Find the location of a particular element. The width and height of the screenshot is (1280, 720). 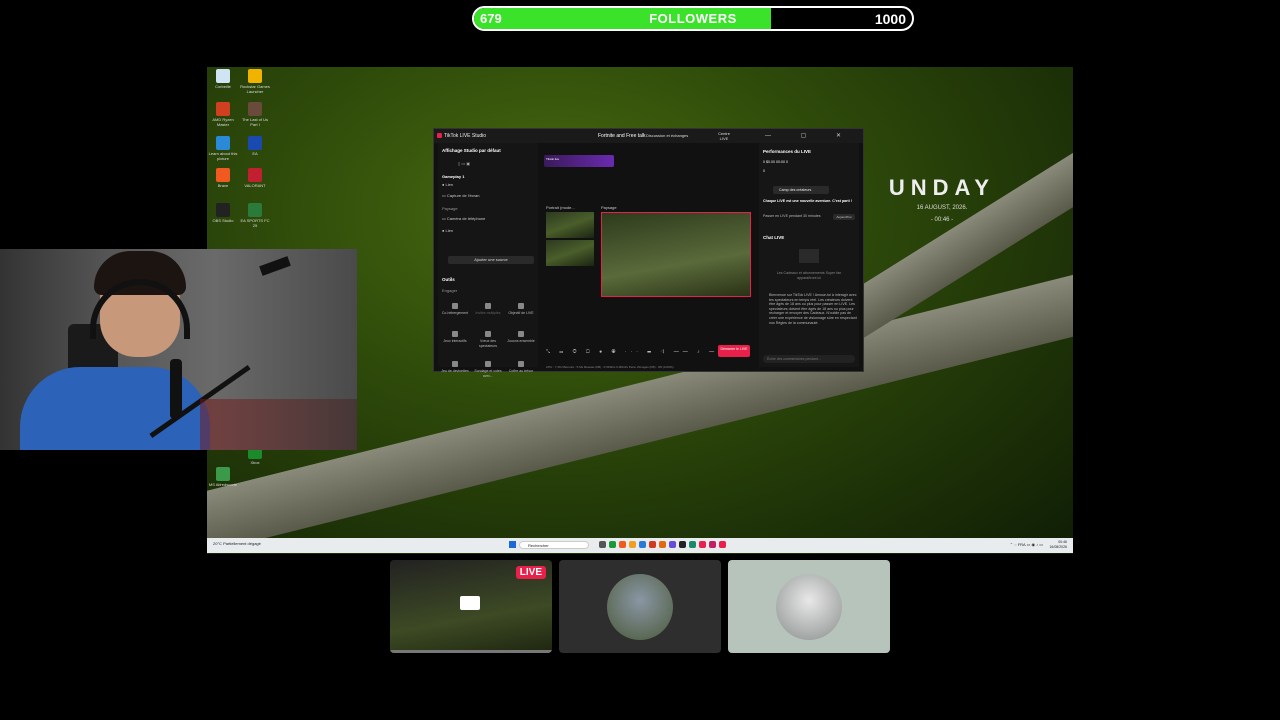

obs-taskbar-icon is located at coordinates (682, 544).